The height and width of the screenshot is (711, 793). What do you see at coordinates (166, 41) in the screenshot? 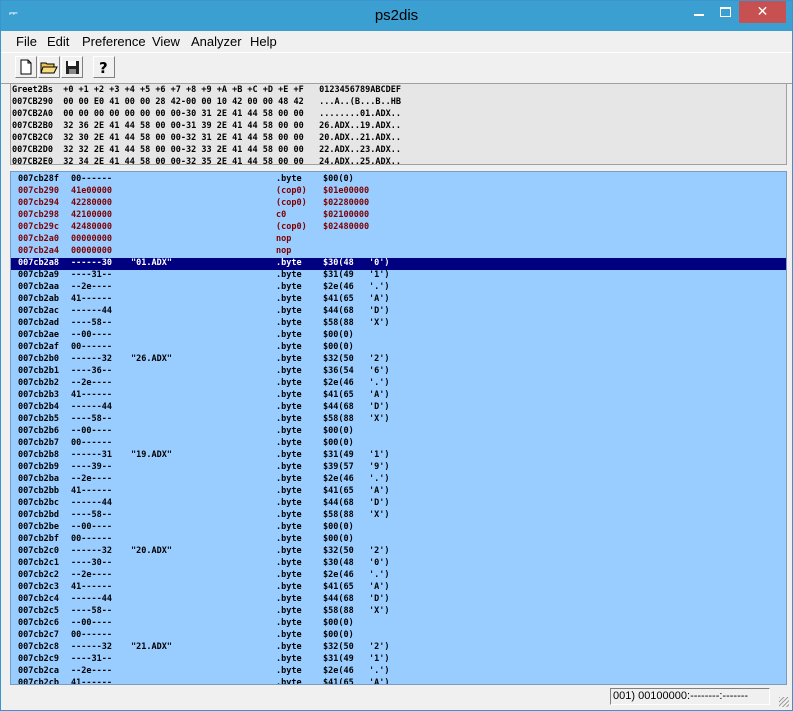
I see `menu-view: View` at bounding box center [166, 41].